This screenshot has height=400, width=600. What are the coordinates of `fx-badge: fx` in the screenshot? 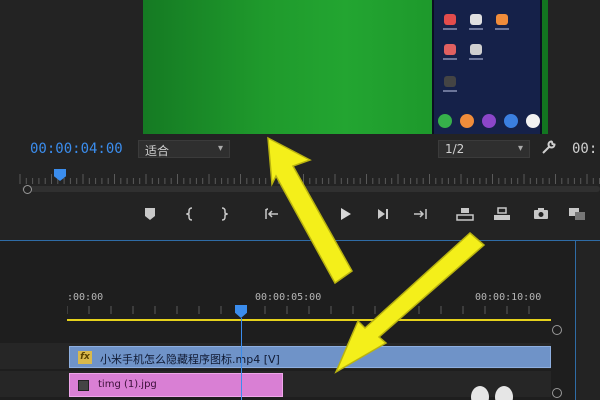 It's located at (85, 357).